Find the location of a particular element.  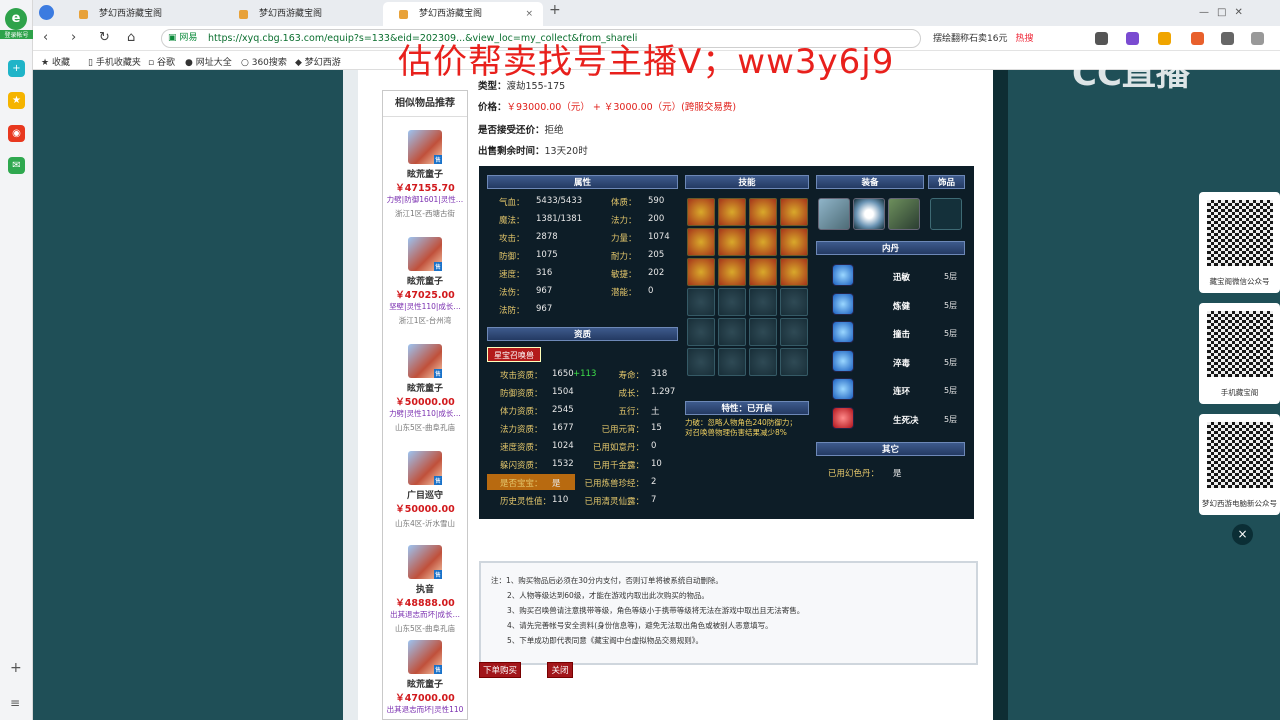

plus-app-icon: + is located at coordinates (16, 68).